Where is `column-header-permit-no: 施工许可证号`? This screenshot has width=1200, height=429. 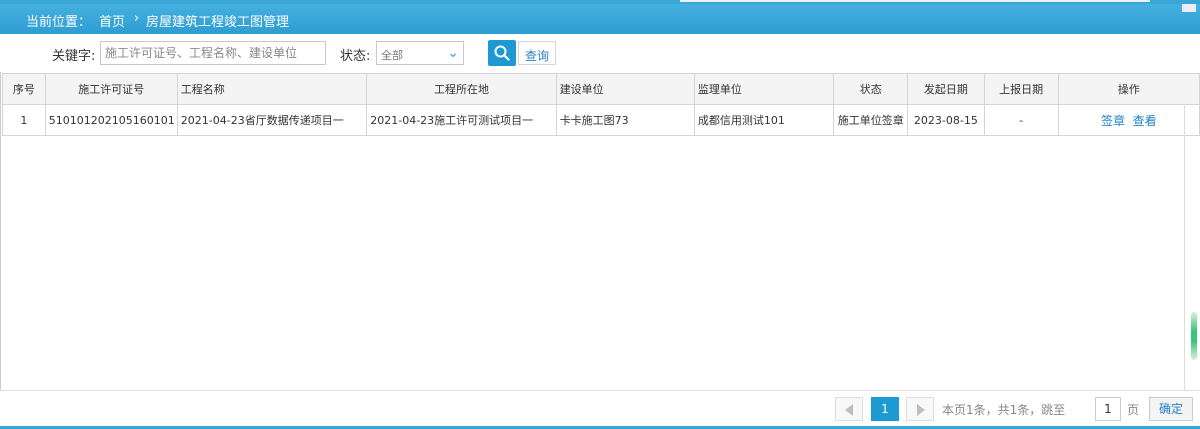 column-header-permit-no: 施工许可证号 is located at coordinates (111, 89).